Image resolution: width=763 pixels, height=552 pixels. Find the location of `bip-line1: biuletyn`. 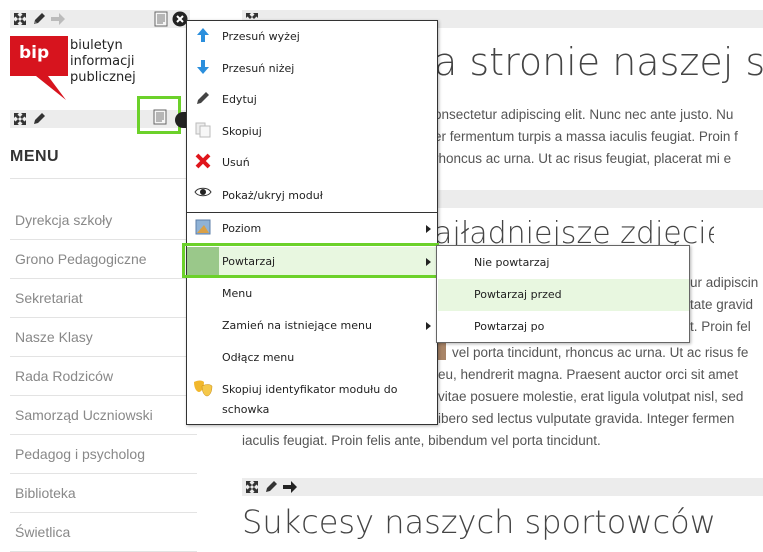

bip-line1: biuletyn is located at coordinates (96, 45).